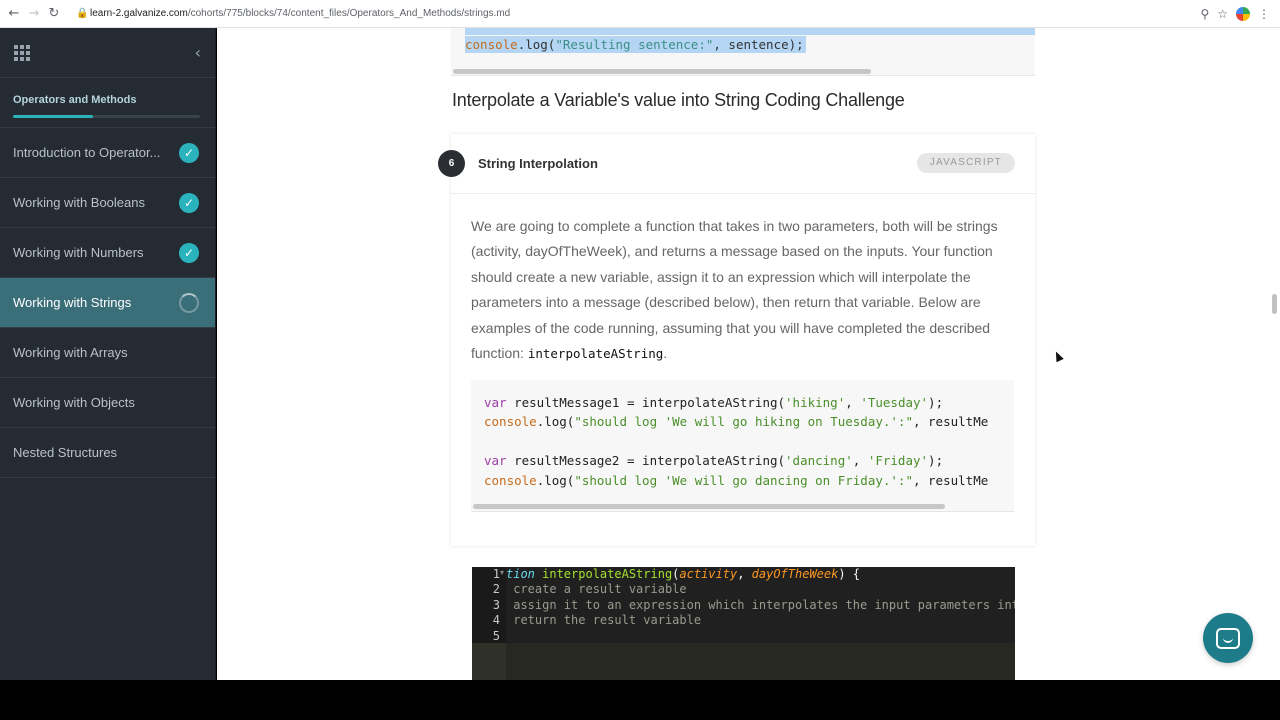 This screenshot has height=720, width=1280. I want to click on fold-arrow-icon: ▾, so click(502, 572).